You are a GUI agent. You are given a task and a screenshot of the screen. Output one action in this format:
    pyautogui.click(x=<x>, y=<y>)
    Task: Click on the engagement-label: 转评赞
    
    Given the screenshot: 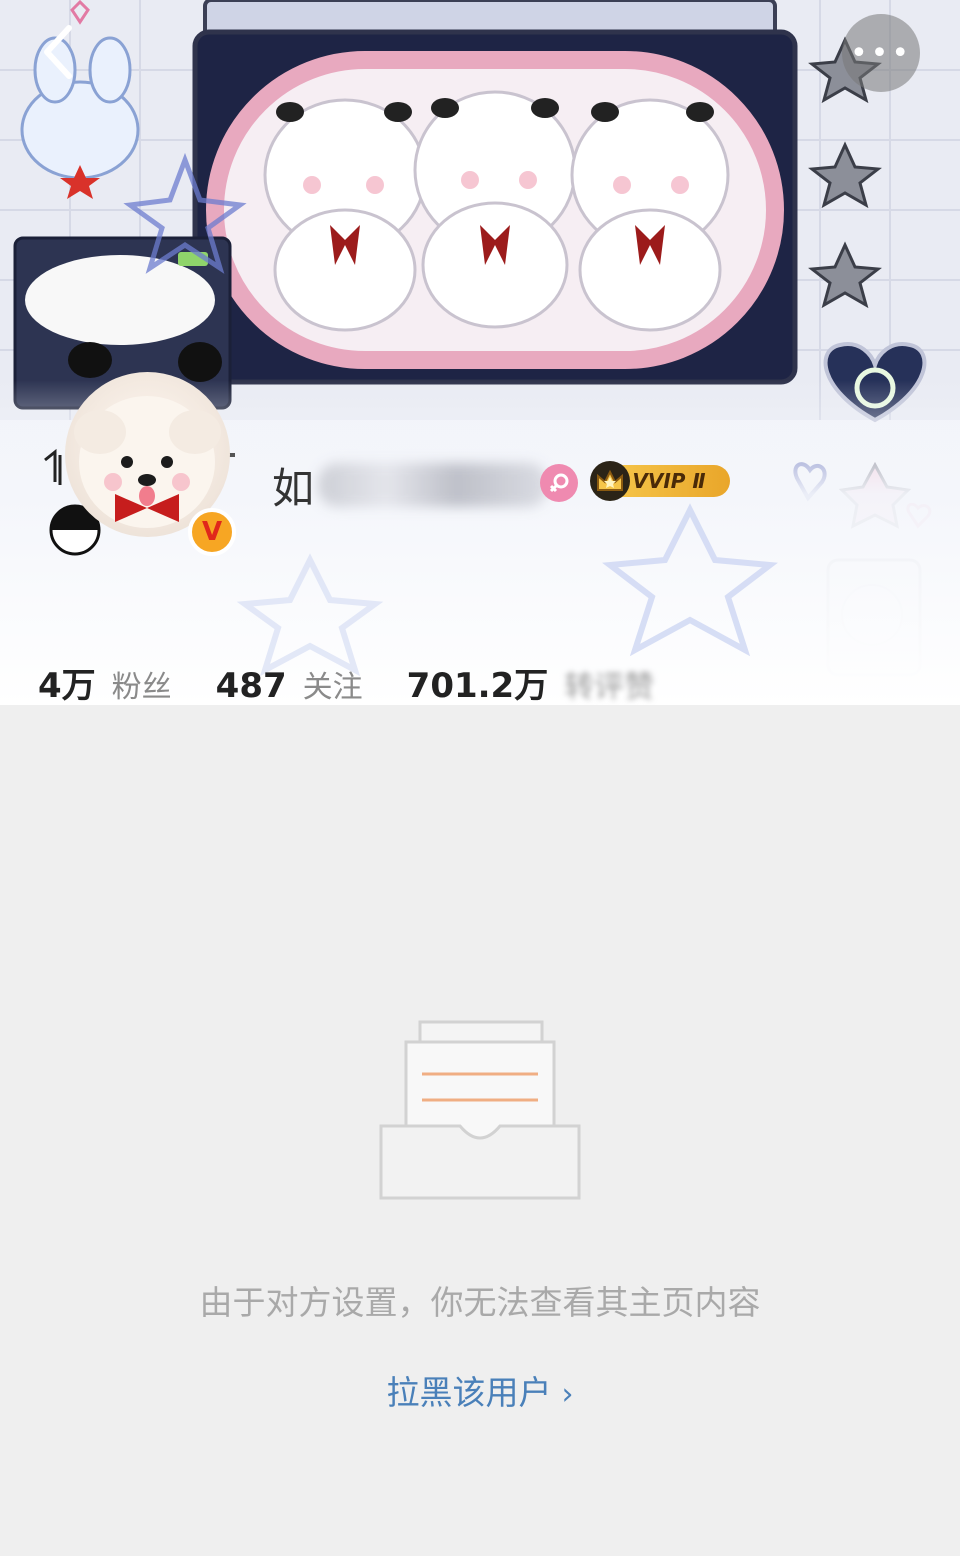 What is the action you would take?
    pyautogui.click(x=609, y=687)
    